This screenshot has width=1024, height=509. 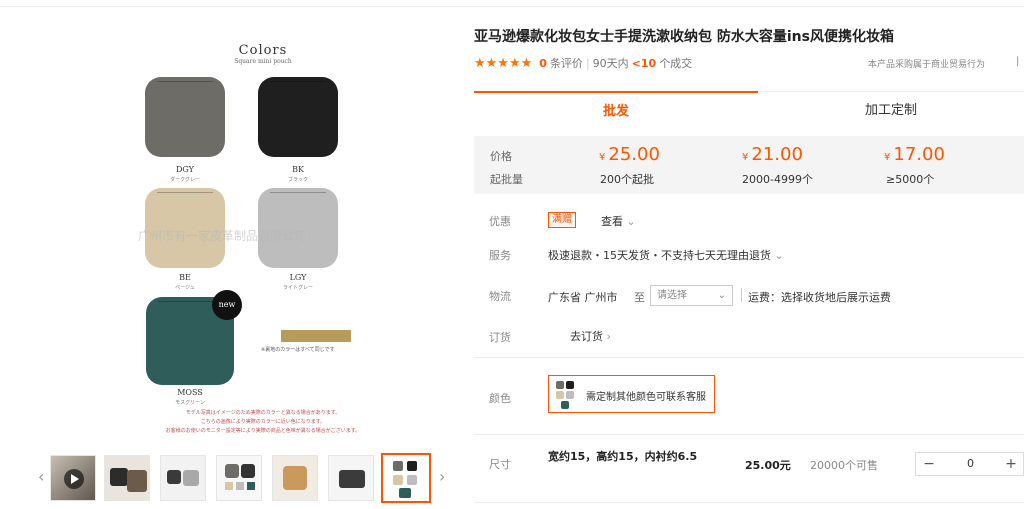 I want to click on pouch-jp-label: ダークグレー, so click(x=185, y=180).